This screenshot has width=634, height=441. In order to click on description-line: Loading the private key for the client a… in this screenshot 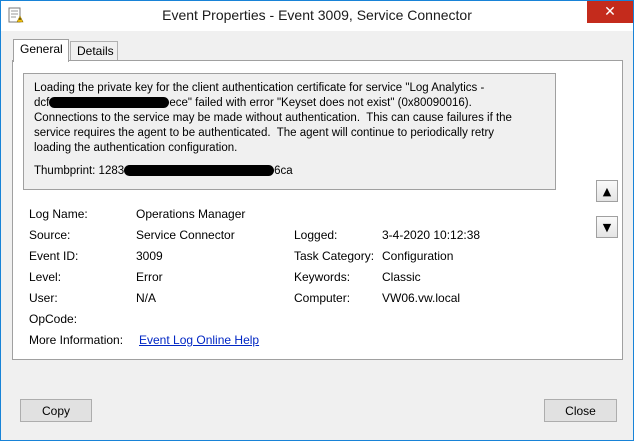, I will do `click(259, 88)`.